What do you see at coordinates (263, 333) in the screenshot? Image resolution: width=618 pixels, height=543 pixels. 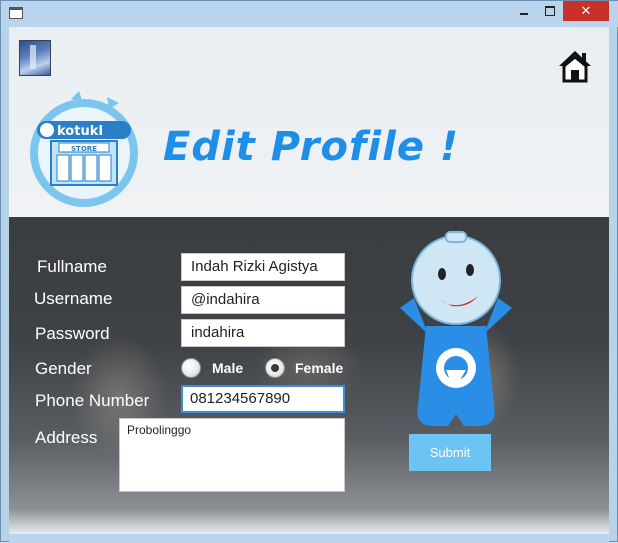 I see `password-field: indahira` at bounding box center [263, 333].